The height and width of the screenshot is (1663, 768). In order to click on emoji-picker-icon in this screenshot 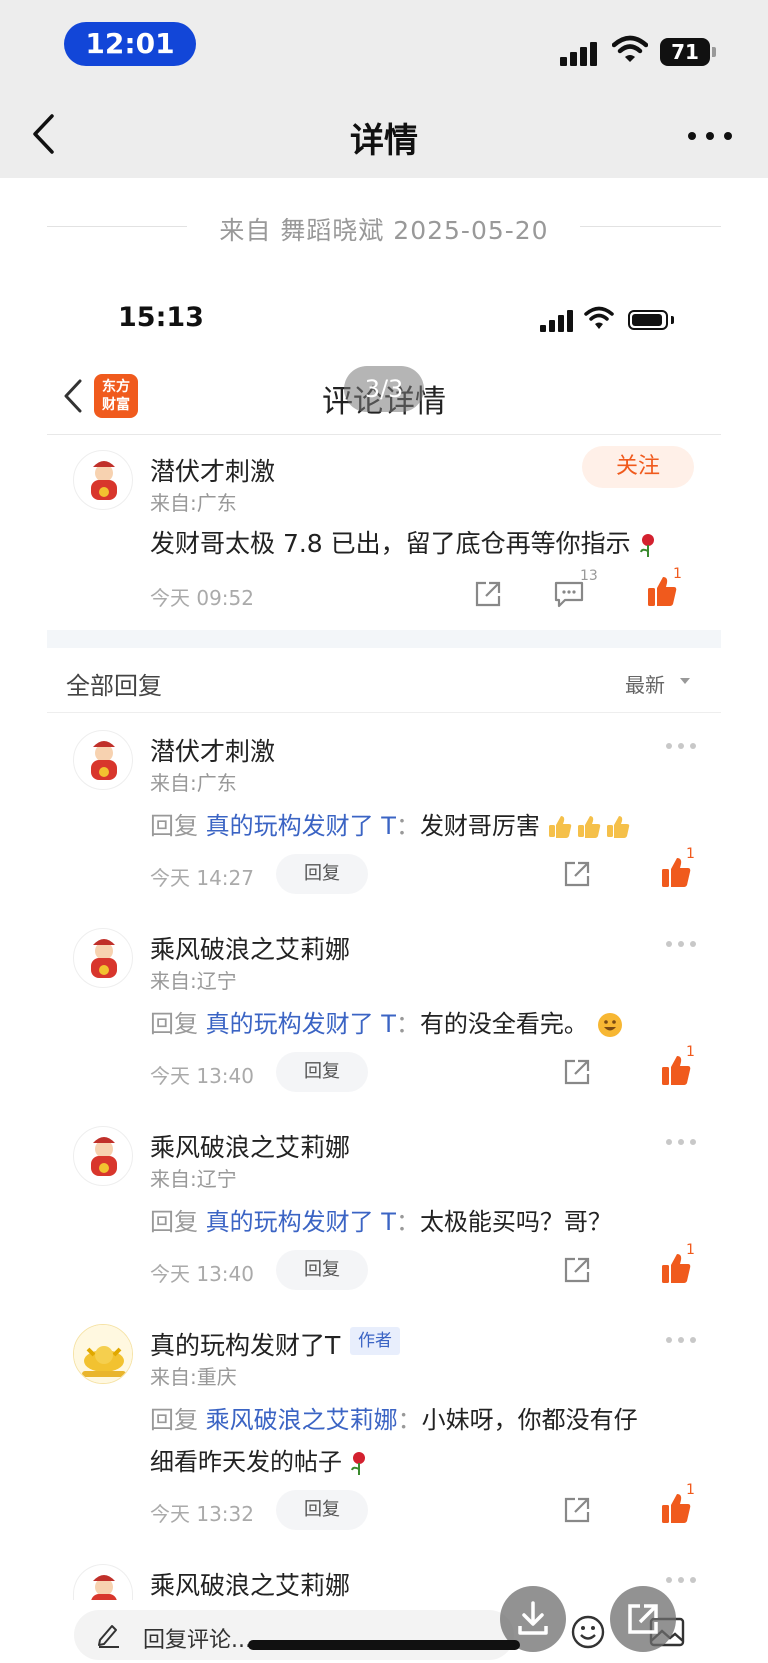, I will do `click(588, 1632)`.